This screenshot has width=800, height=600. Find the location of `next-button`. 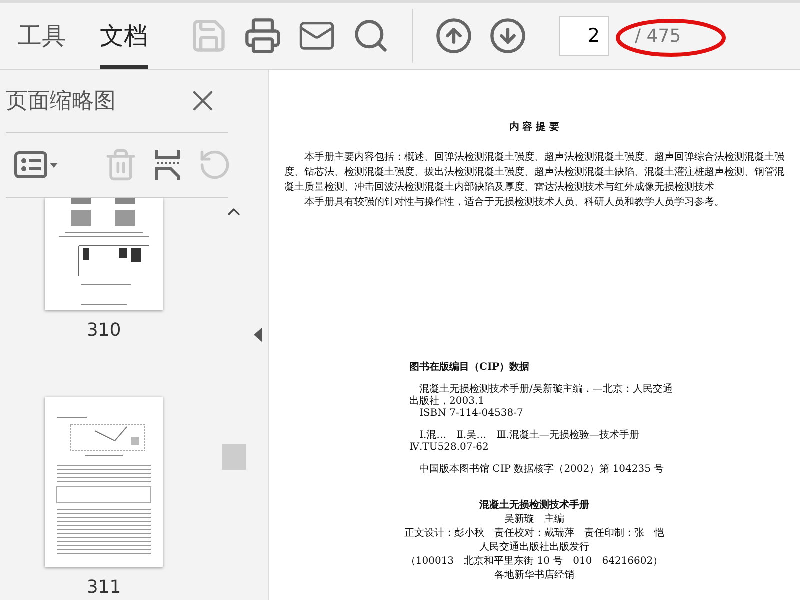

next-button is located at coordinates (508, 36).